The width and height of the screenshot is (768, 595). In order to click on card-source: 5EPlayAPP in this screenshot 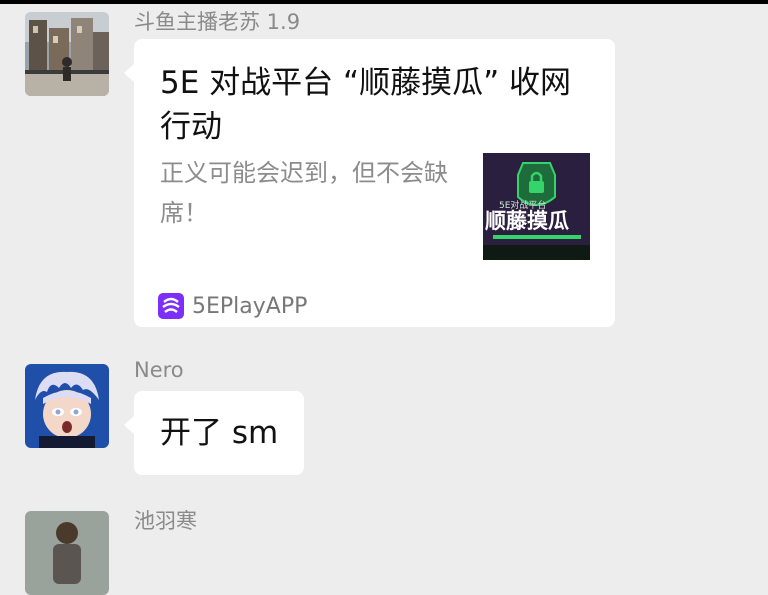, I will do `click(232, 306)`.